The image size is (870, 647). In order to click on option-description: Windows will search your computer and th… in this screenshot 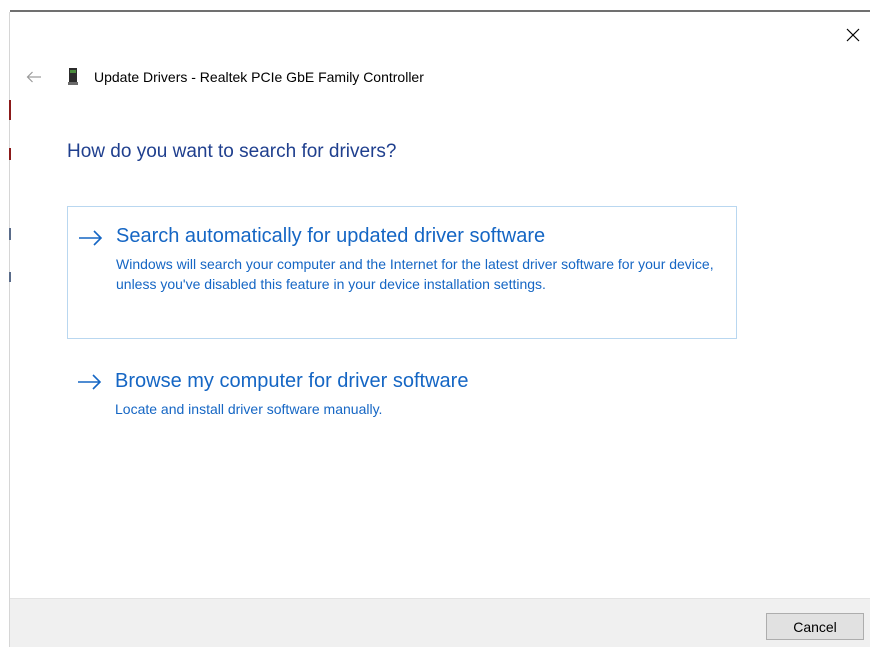, I will do `click(415, 274)`.